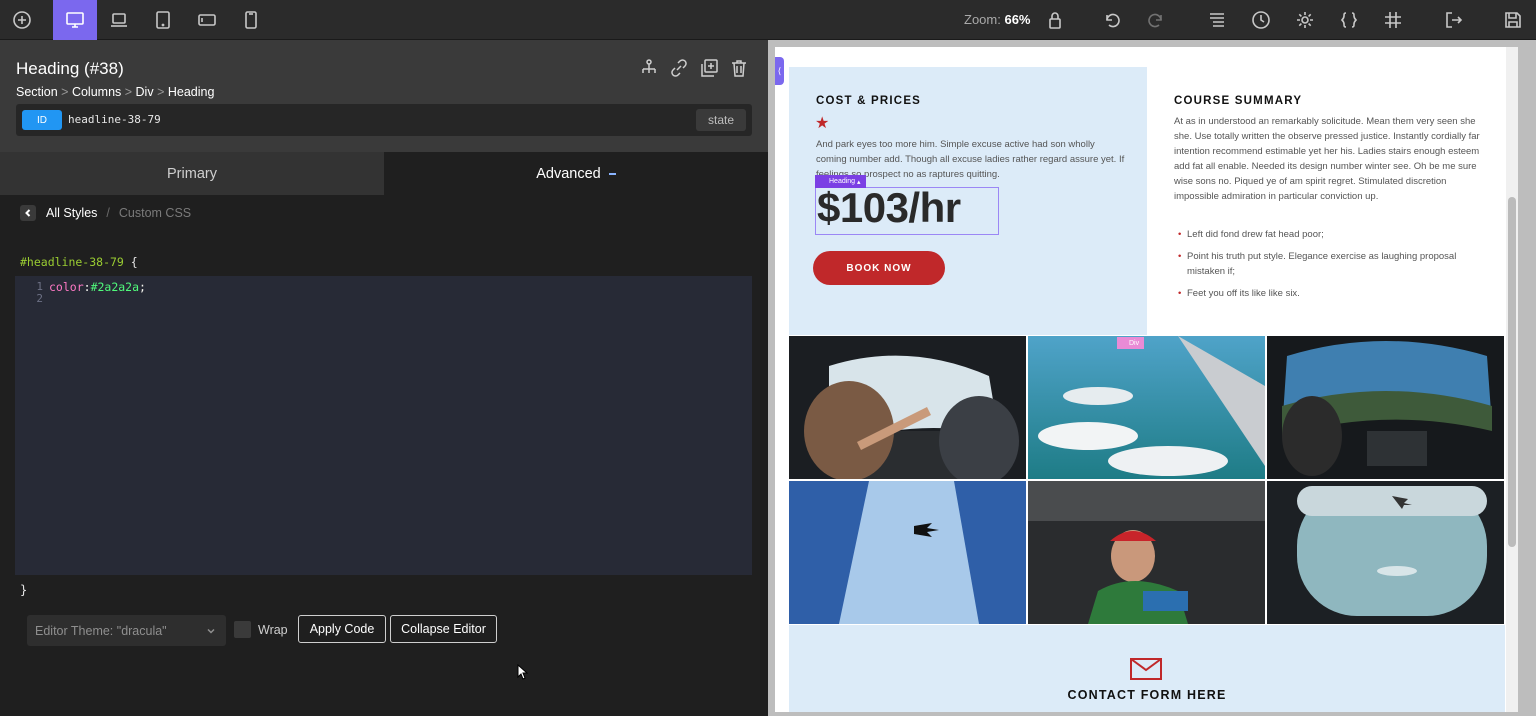  Describe the element at coordinates (694, 68) in the screenshot. I see `element-actions` at that location.